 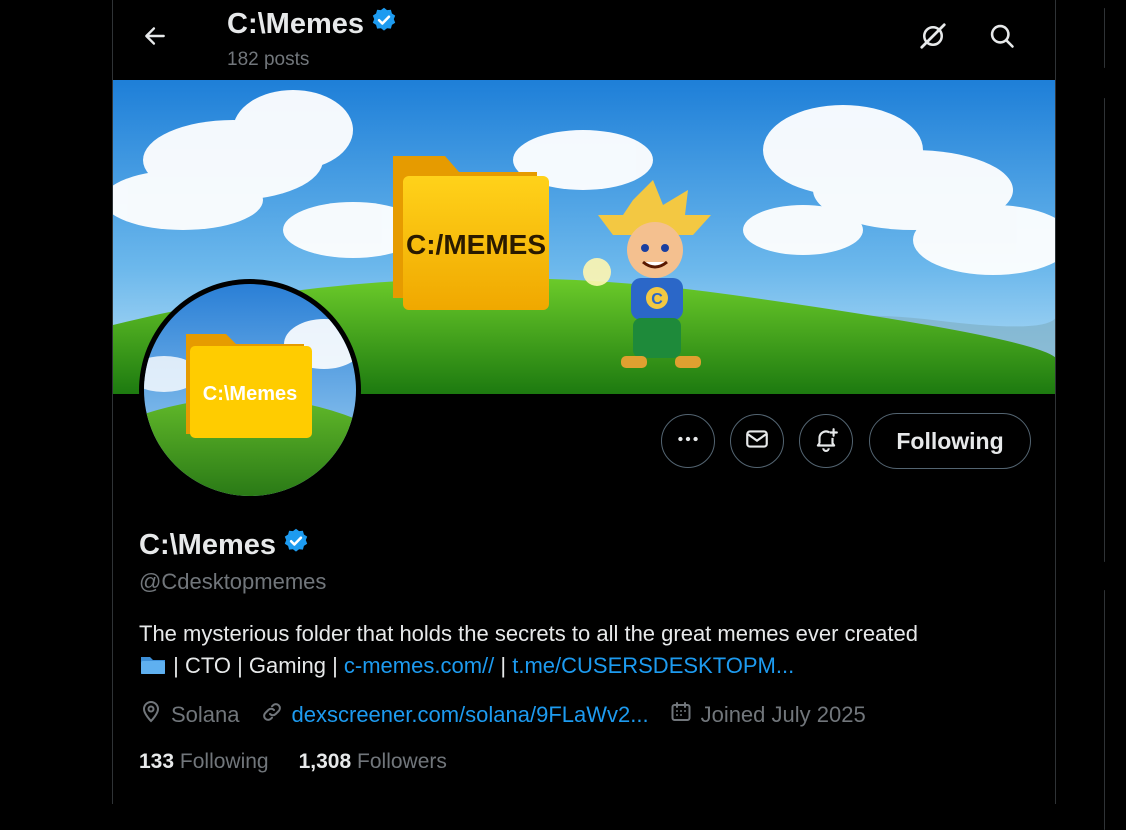 I want to click on post-count: 182 posts, so click(x=268, y=59).